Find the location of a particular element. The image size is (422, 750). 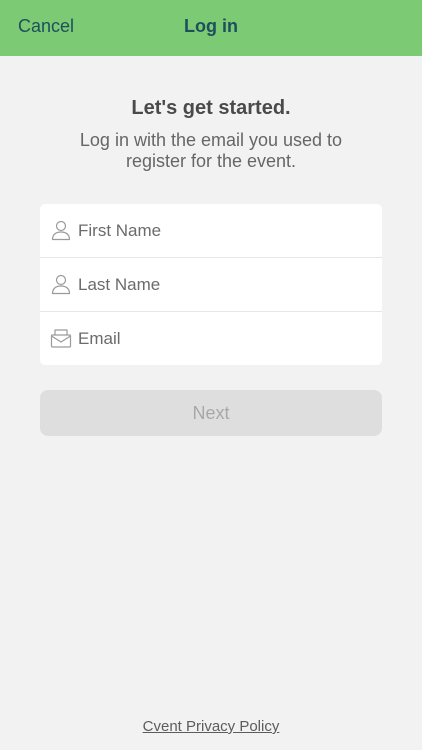

email-row is located at coordinates (211, 338).